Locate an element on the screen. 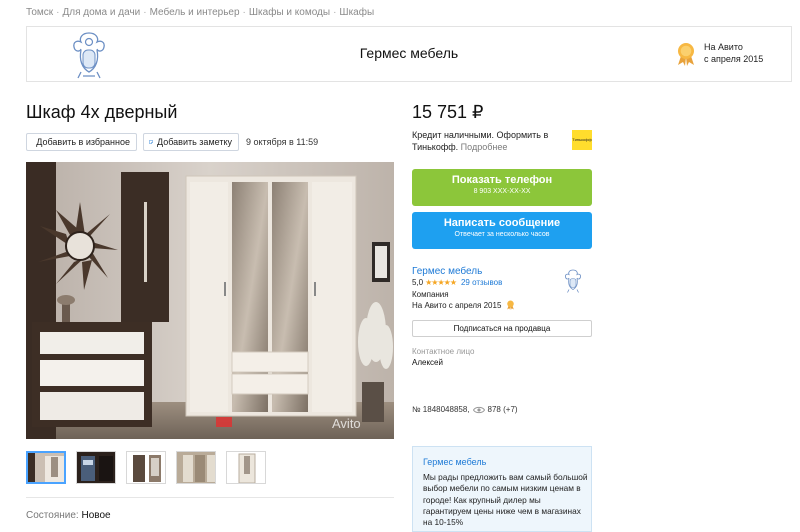  breadcrumb-link-wardrobes: Шкафы is located at coordinates (356, 12).